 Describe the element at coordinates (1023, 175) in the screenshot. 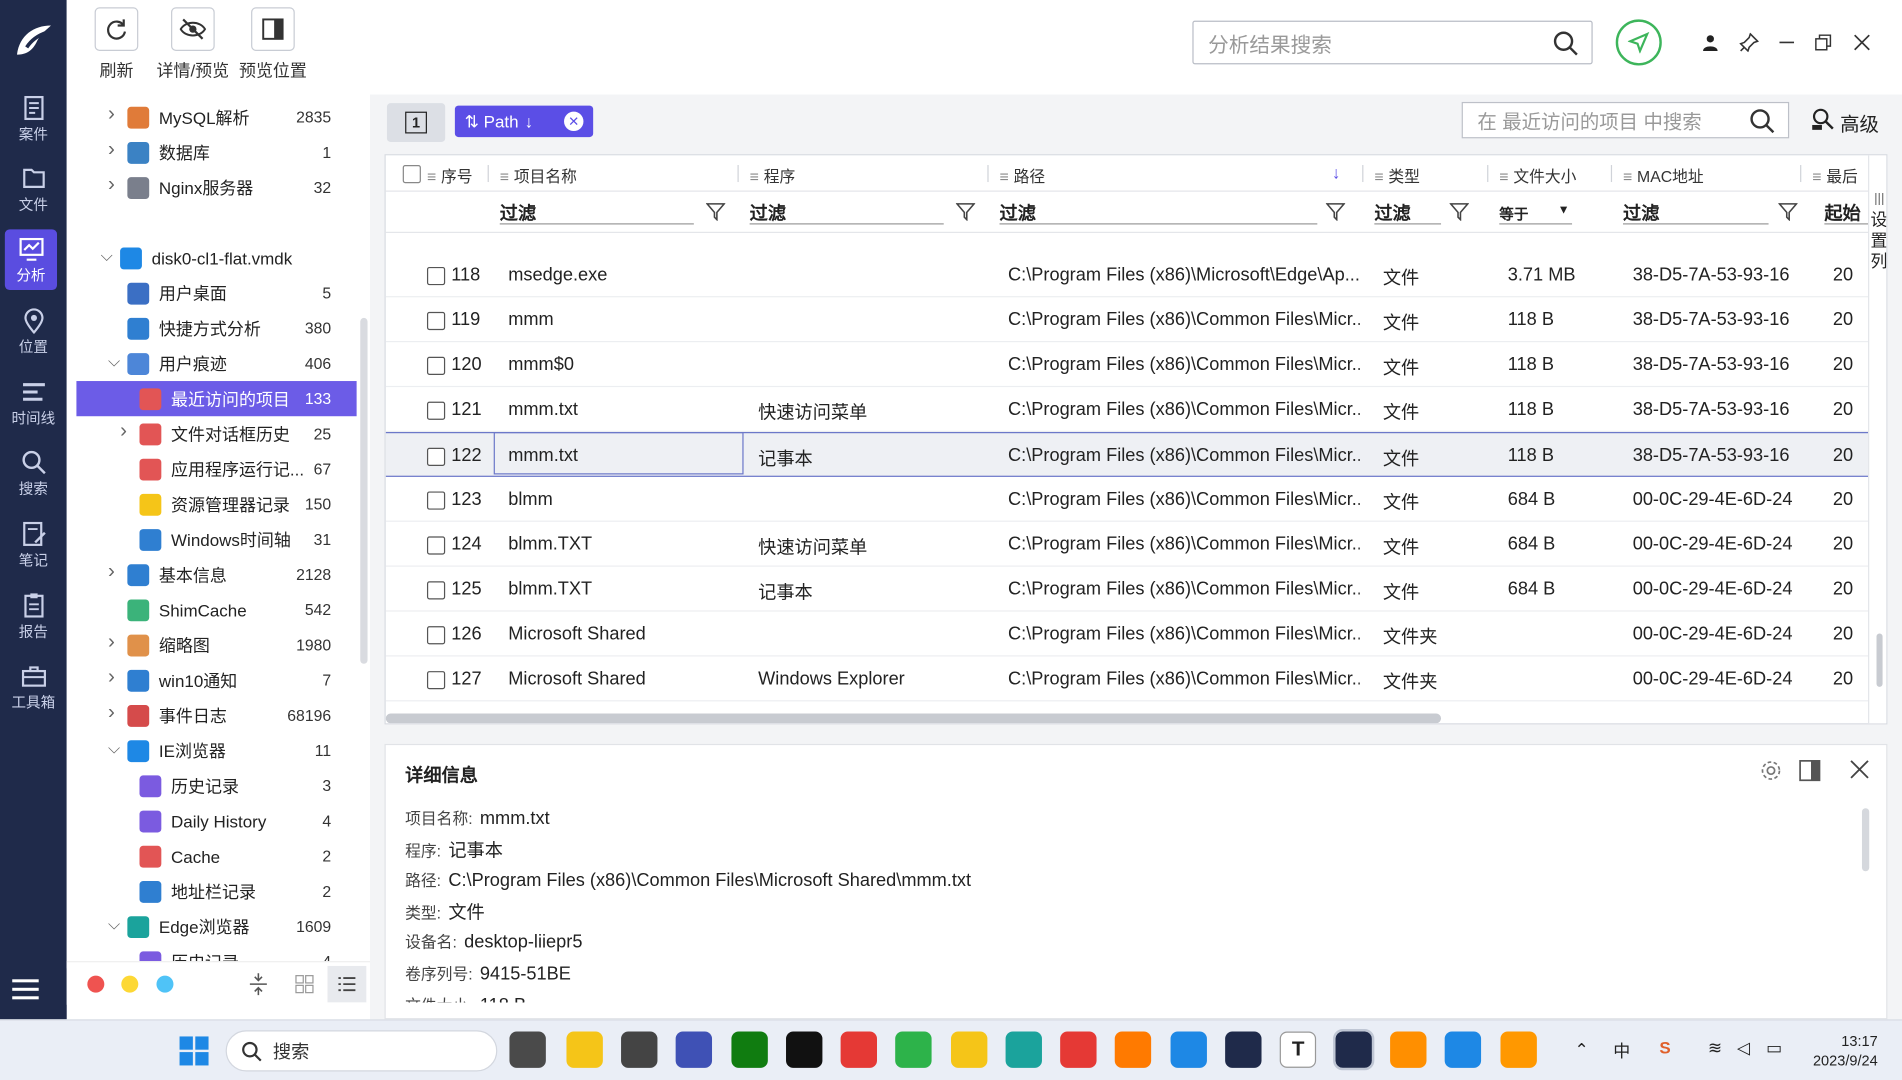

I see `column-header: ≡ 路径` at that location.